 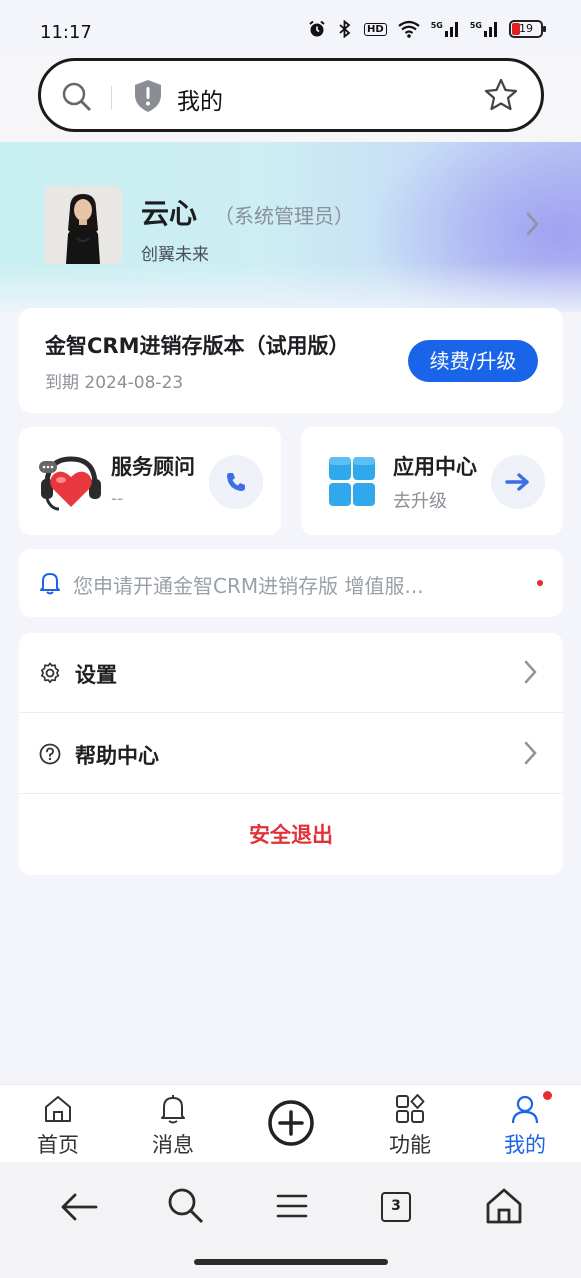 I want to click on app-center-card: 应用中心 去升级, so click(x=432, y=481).